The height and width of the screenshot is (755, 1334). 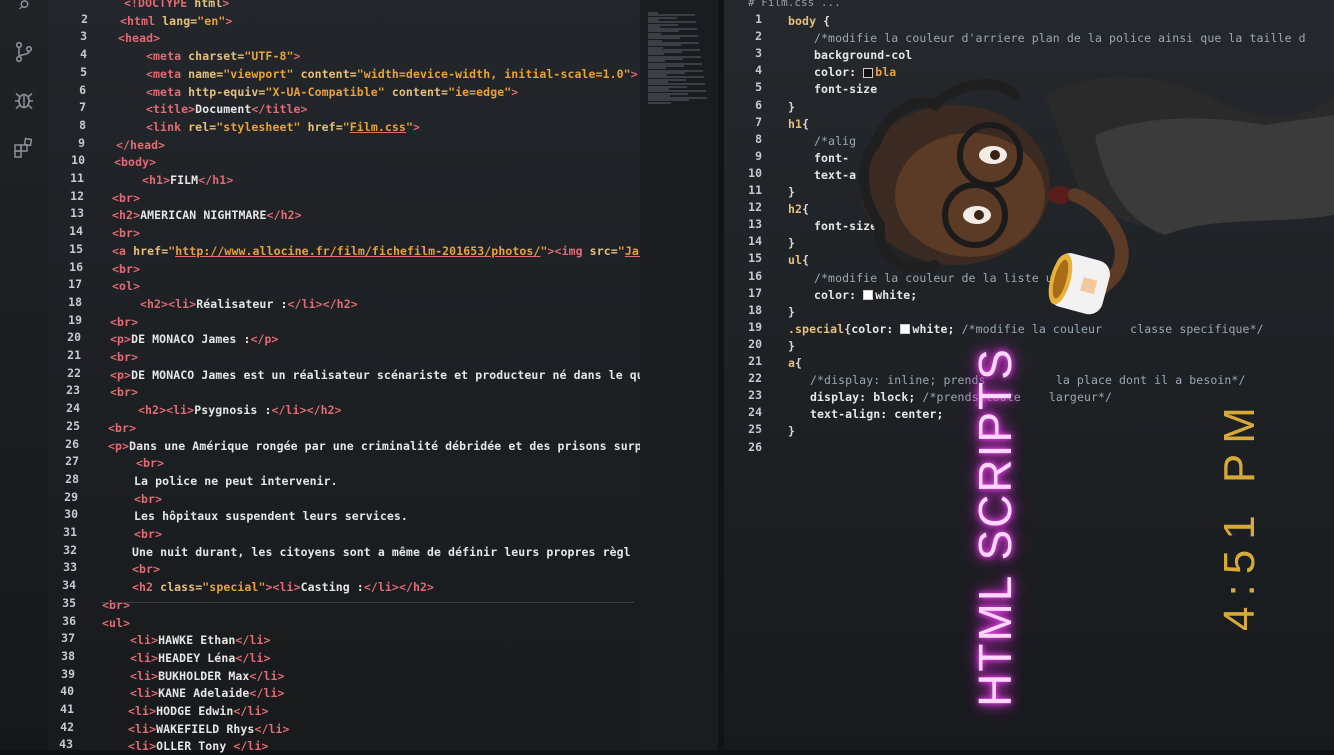 I want to click on code-line: <meta charset="UTF-8">, so click(x=223, y=56).